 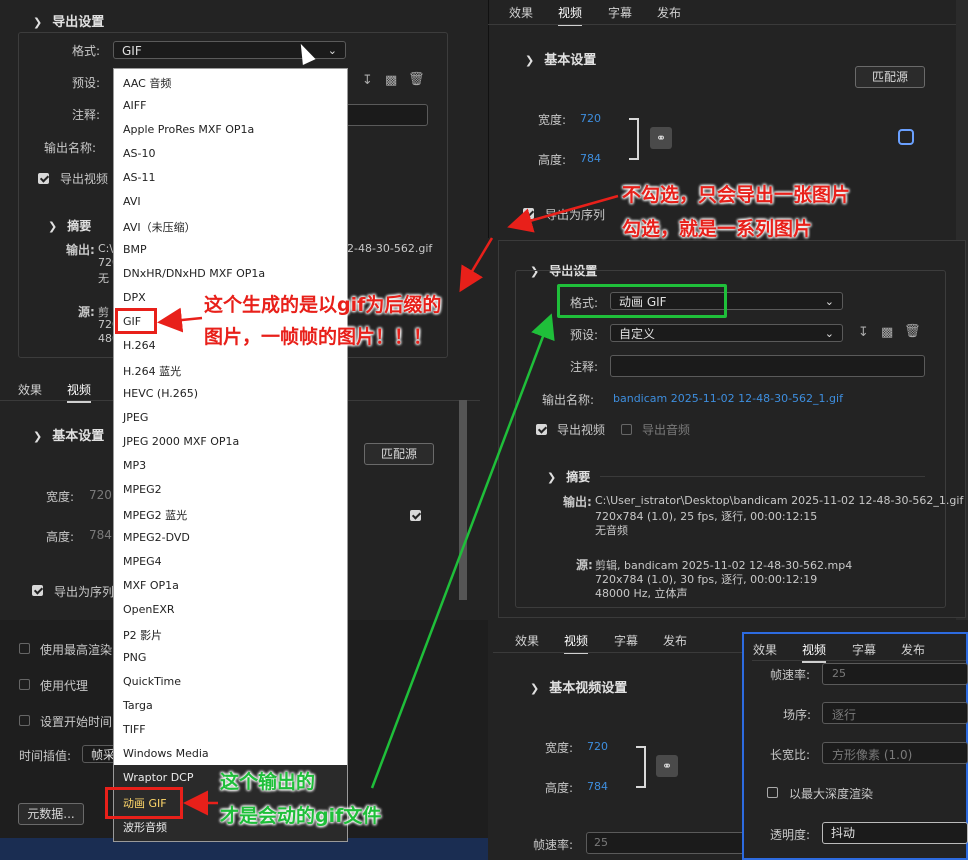 What do you see at coordinates (462, 551) in the screenshot?
I see `green-arrow-to-format` at bounding box center [462, 551].